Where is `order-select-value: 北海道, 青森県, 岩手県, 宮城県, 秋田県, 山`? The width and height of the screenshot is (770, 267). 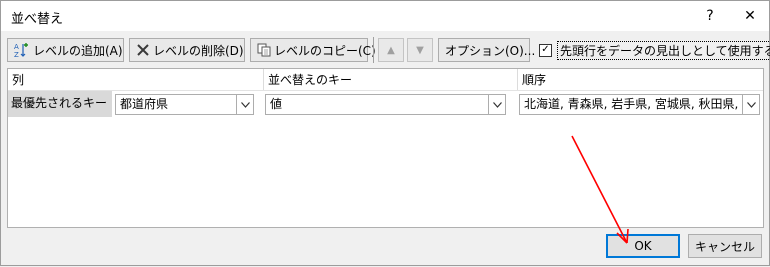 order-select-value: 北海道, 青森県, 岩手県, 宮城県, 秋田県, 山 is located at coordinates (633, 104).